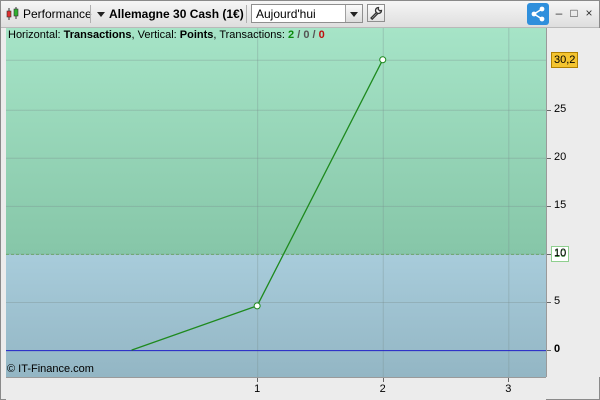 This screenshot has width=600, height=400. Describe the element at coordinates (560, 156) in the screenshot. I see `y-axis-tick-label: 20` at that location.